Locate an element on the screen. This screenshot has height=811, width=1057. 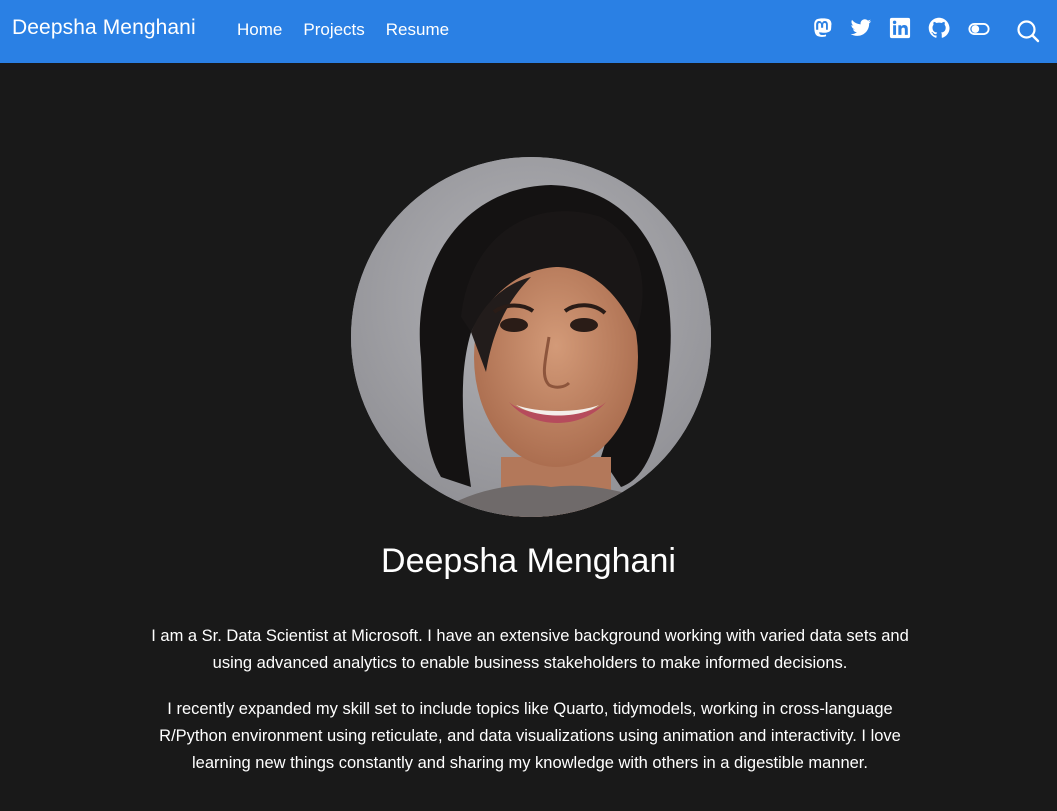
search-icon is located at coordinates (1028, 31).